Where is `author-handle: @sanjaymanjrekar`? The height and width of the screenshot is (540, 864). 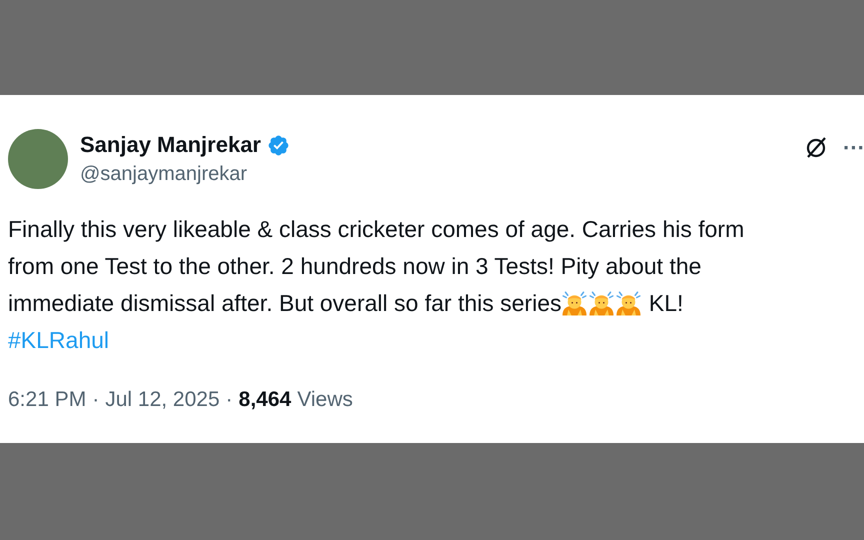
author-handle: @sanjaymanjrekar is located at coordinates (185, 174).